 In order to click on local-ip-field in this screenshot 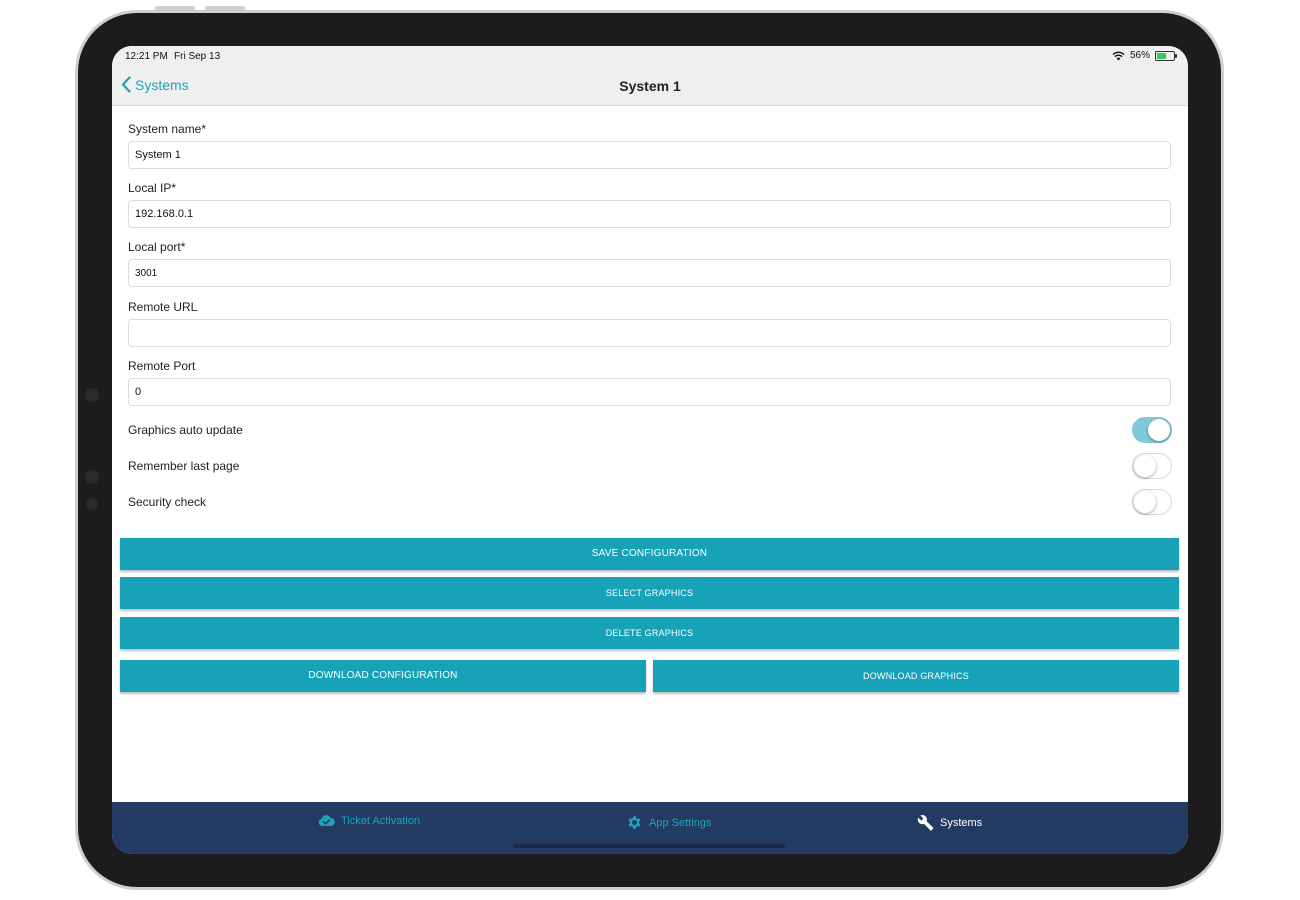, I will do `click(649, 214)`.